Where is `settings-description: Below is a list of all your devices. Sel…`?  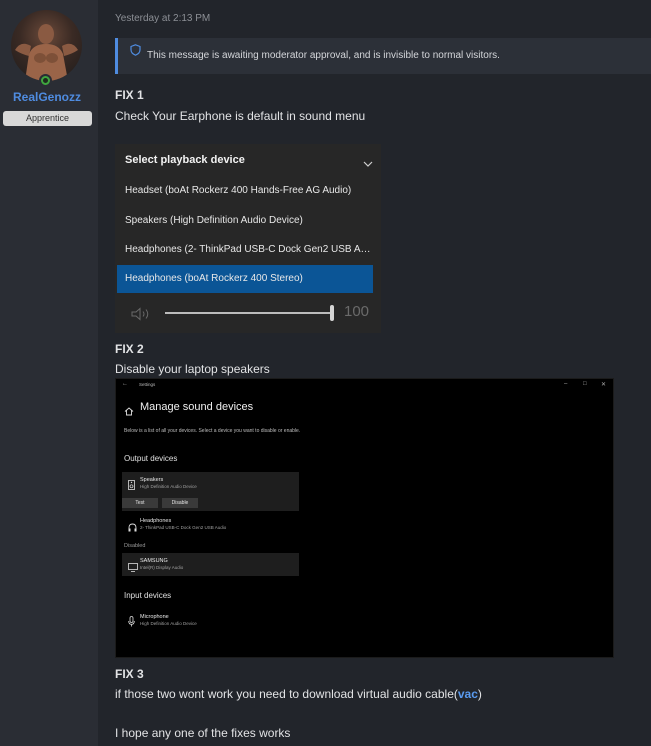 settings-description: Below is a list of all your devices. Sel… is located at coordinates (212, 431).